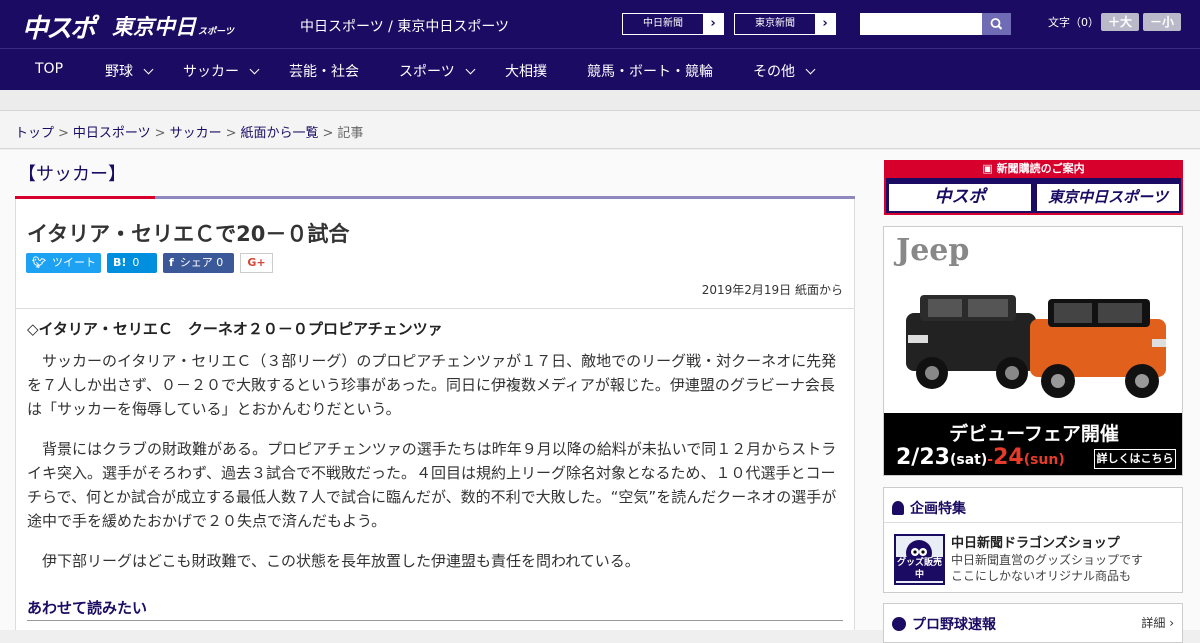  Describe the element at coordinates (1044, 460) in the screenshot. I see `ad-day-2: (sun)` at that location.